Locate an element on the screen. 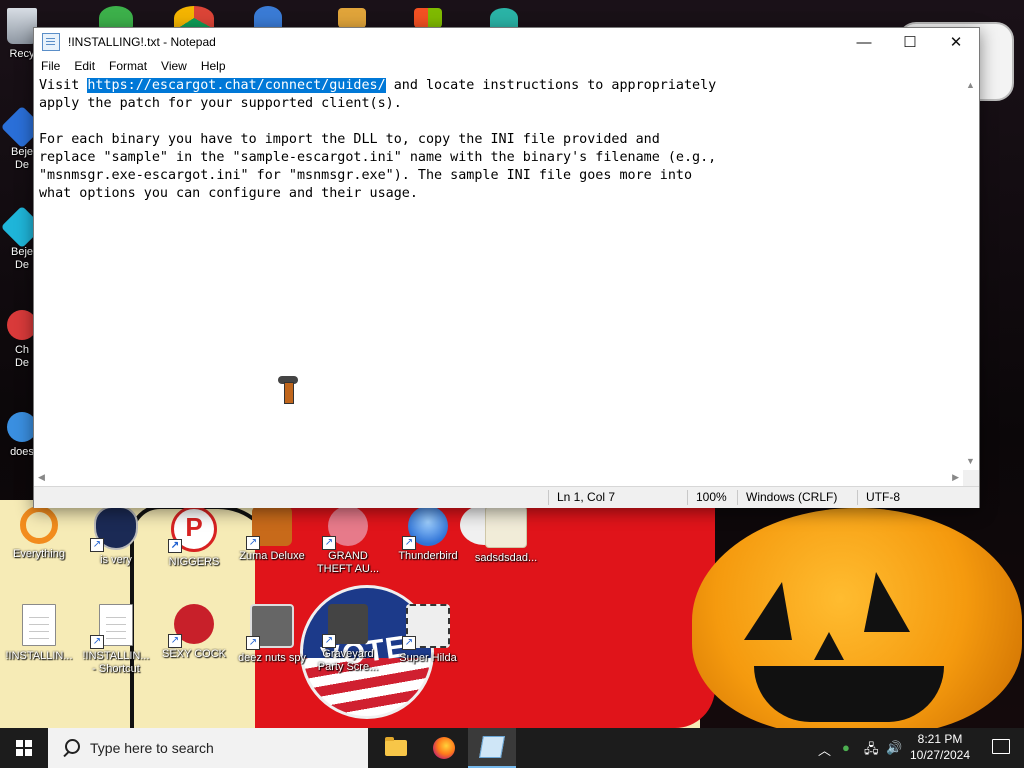  taskbar-file-explorer is located at coordinates (396, 748).